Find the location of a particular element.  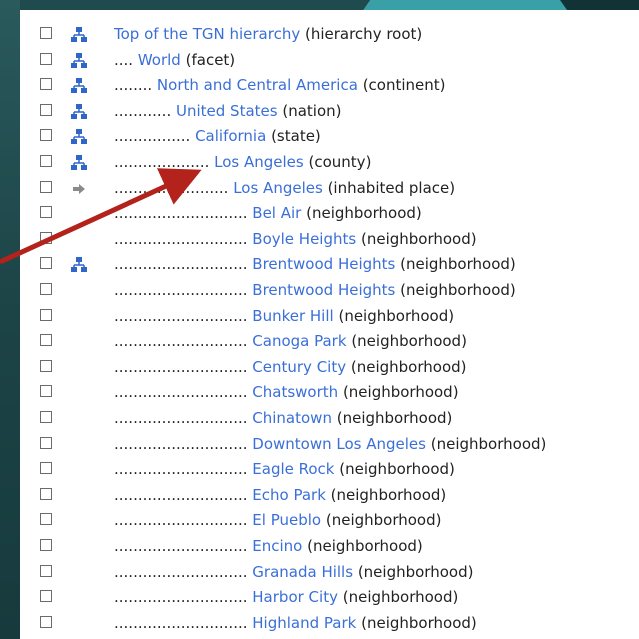

place-link: Highland Park is located at coordinates (304, 623).